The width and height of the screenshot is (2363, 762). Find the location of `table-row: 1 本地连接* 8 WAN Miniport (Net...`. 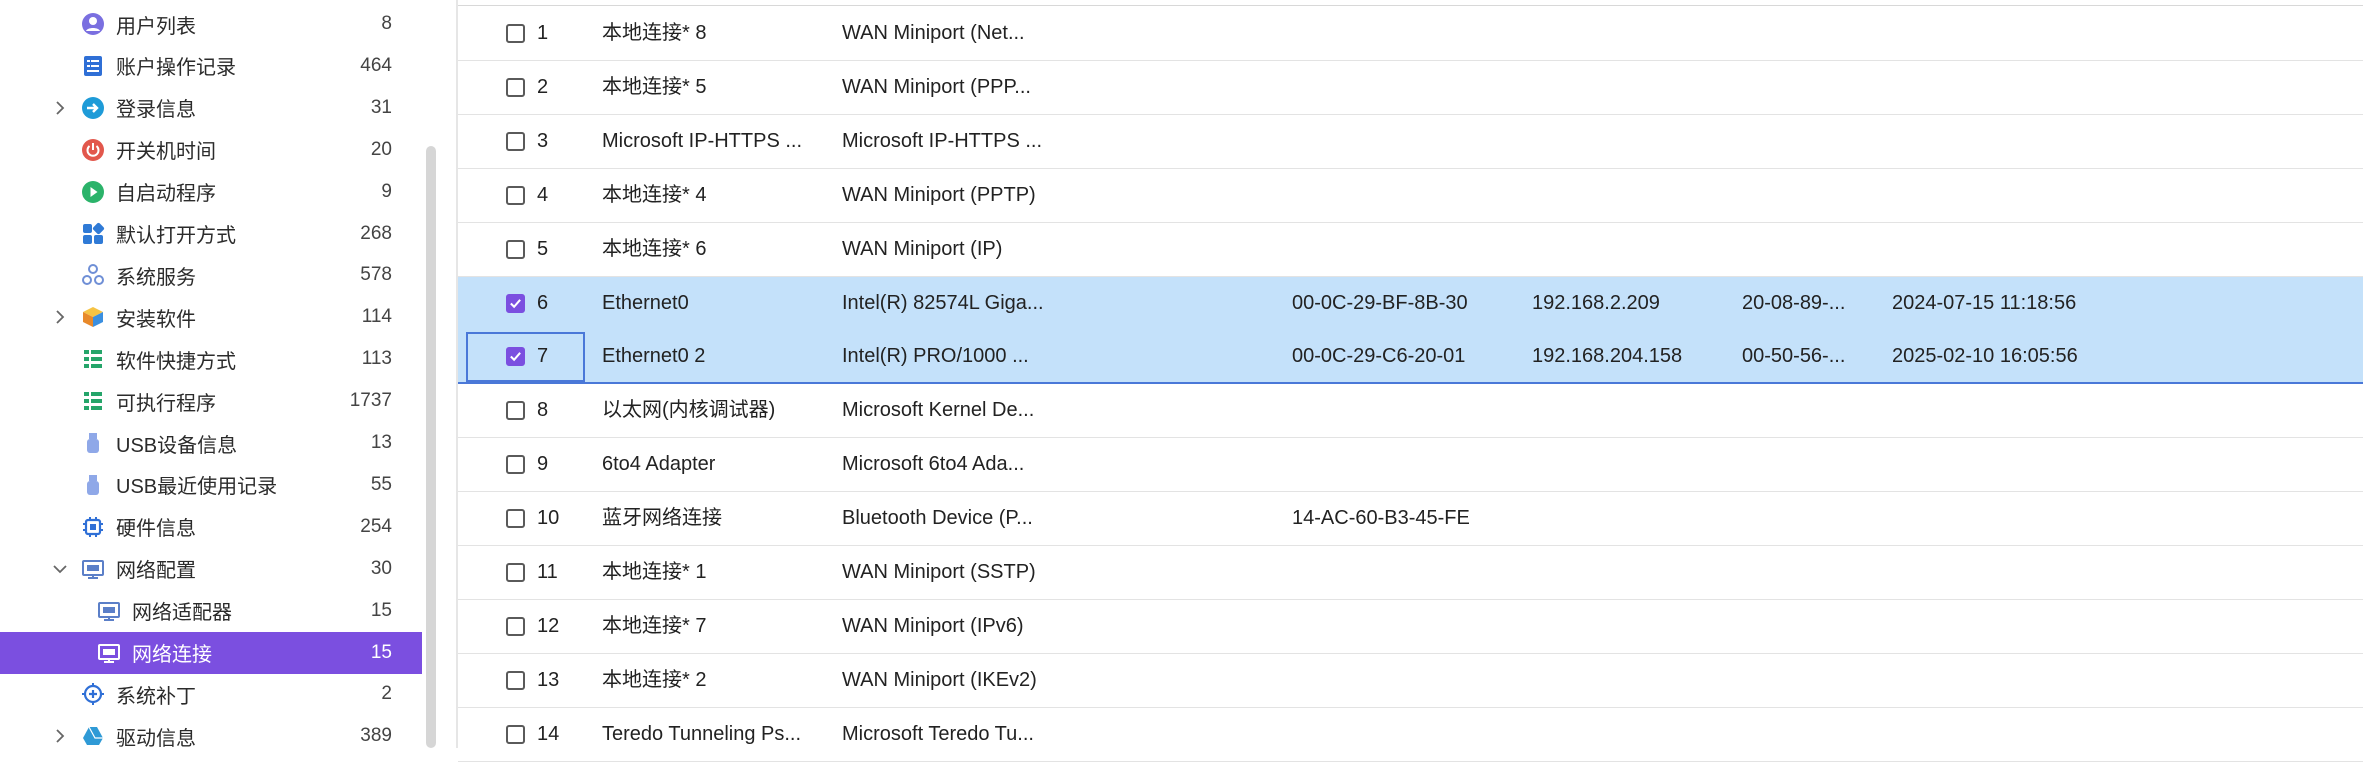

table-row: 1 本地连接* 8 WAN Miniport (Net... is located at coordinates (1410, 34).